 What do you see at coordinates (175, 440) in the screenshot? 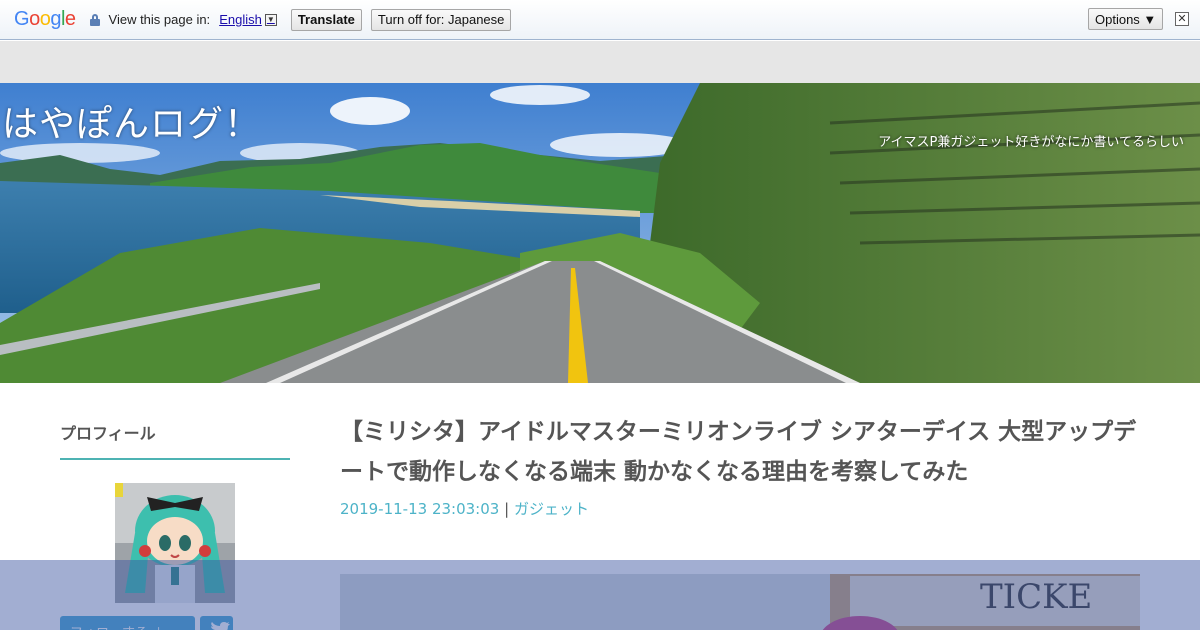
I see `profile-heading: プロフィール` at bounding box center [175, 440].